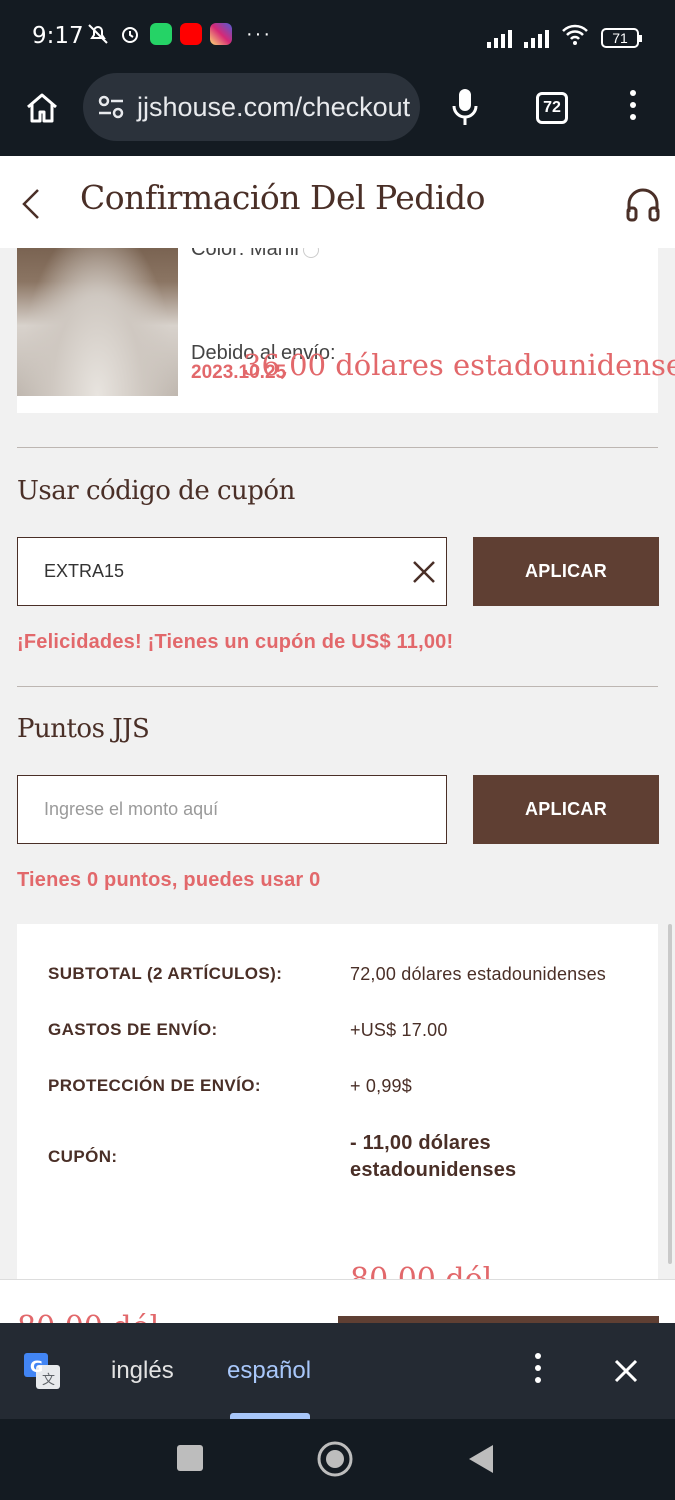 This screenshot has width=675, height=1500. I want to click on coupon-section-title: Usar código de cupón, so click(156, 491).